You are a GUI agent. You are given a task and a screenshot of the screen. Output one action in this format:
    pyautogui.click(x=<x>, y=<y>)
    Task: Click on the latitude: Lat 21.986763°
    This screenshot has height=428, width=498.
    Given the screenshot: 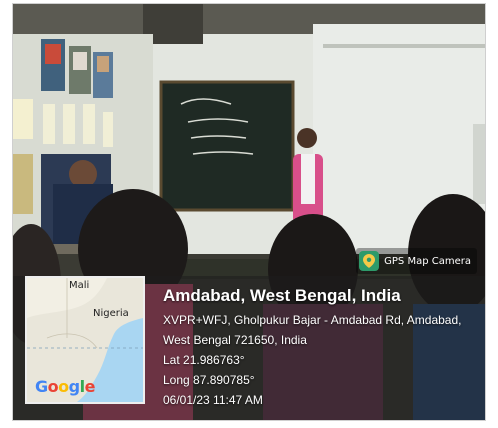 What is the action you would take?
    pyautogui.click(x=204, y=360)
    